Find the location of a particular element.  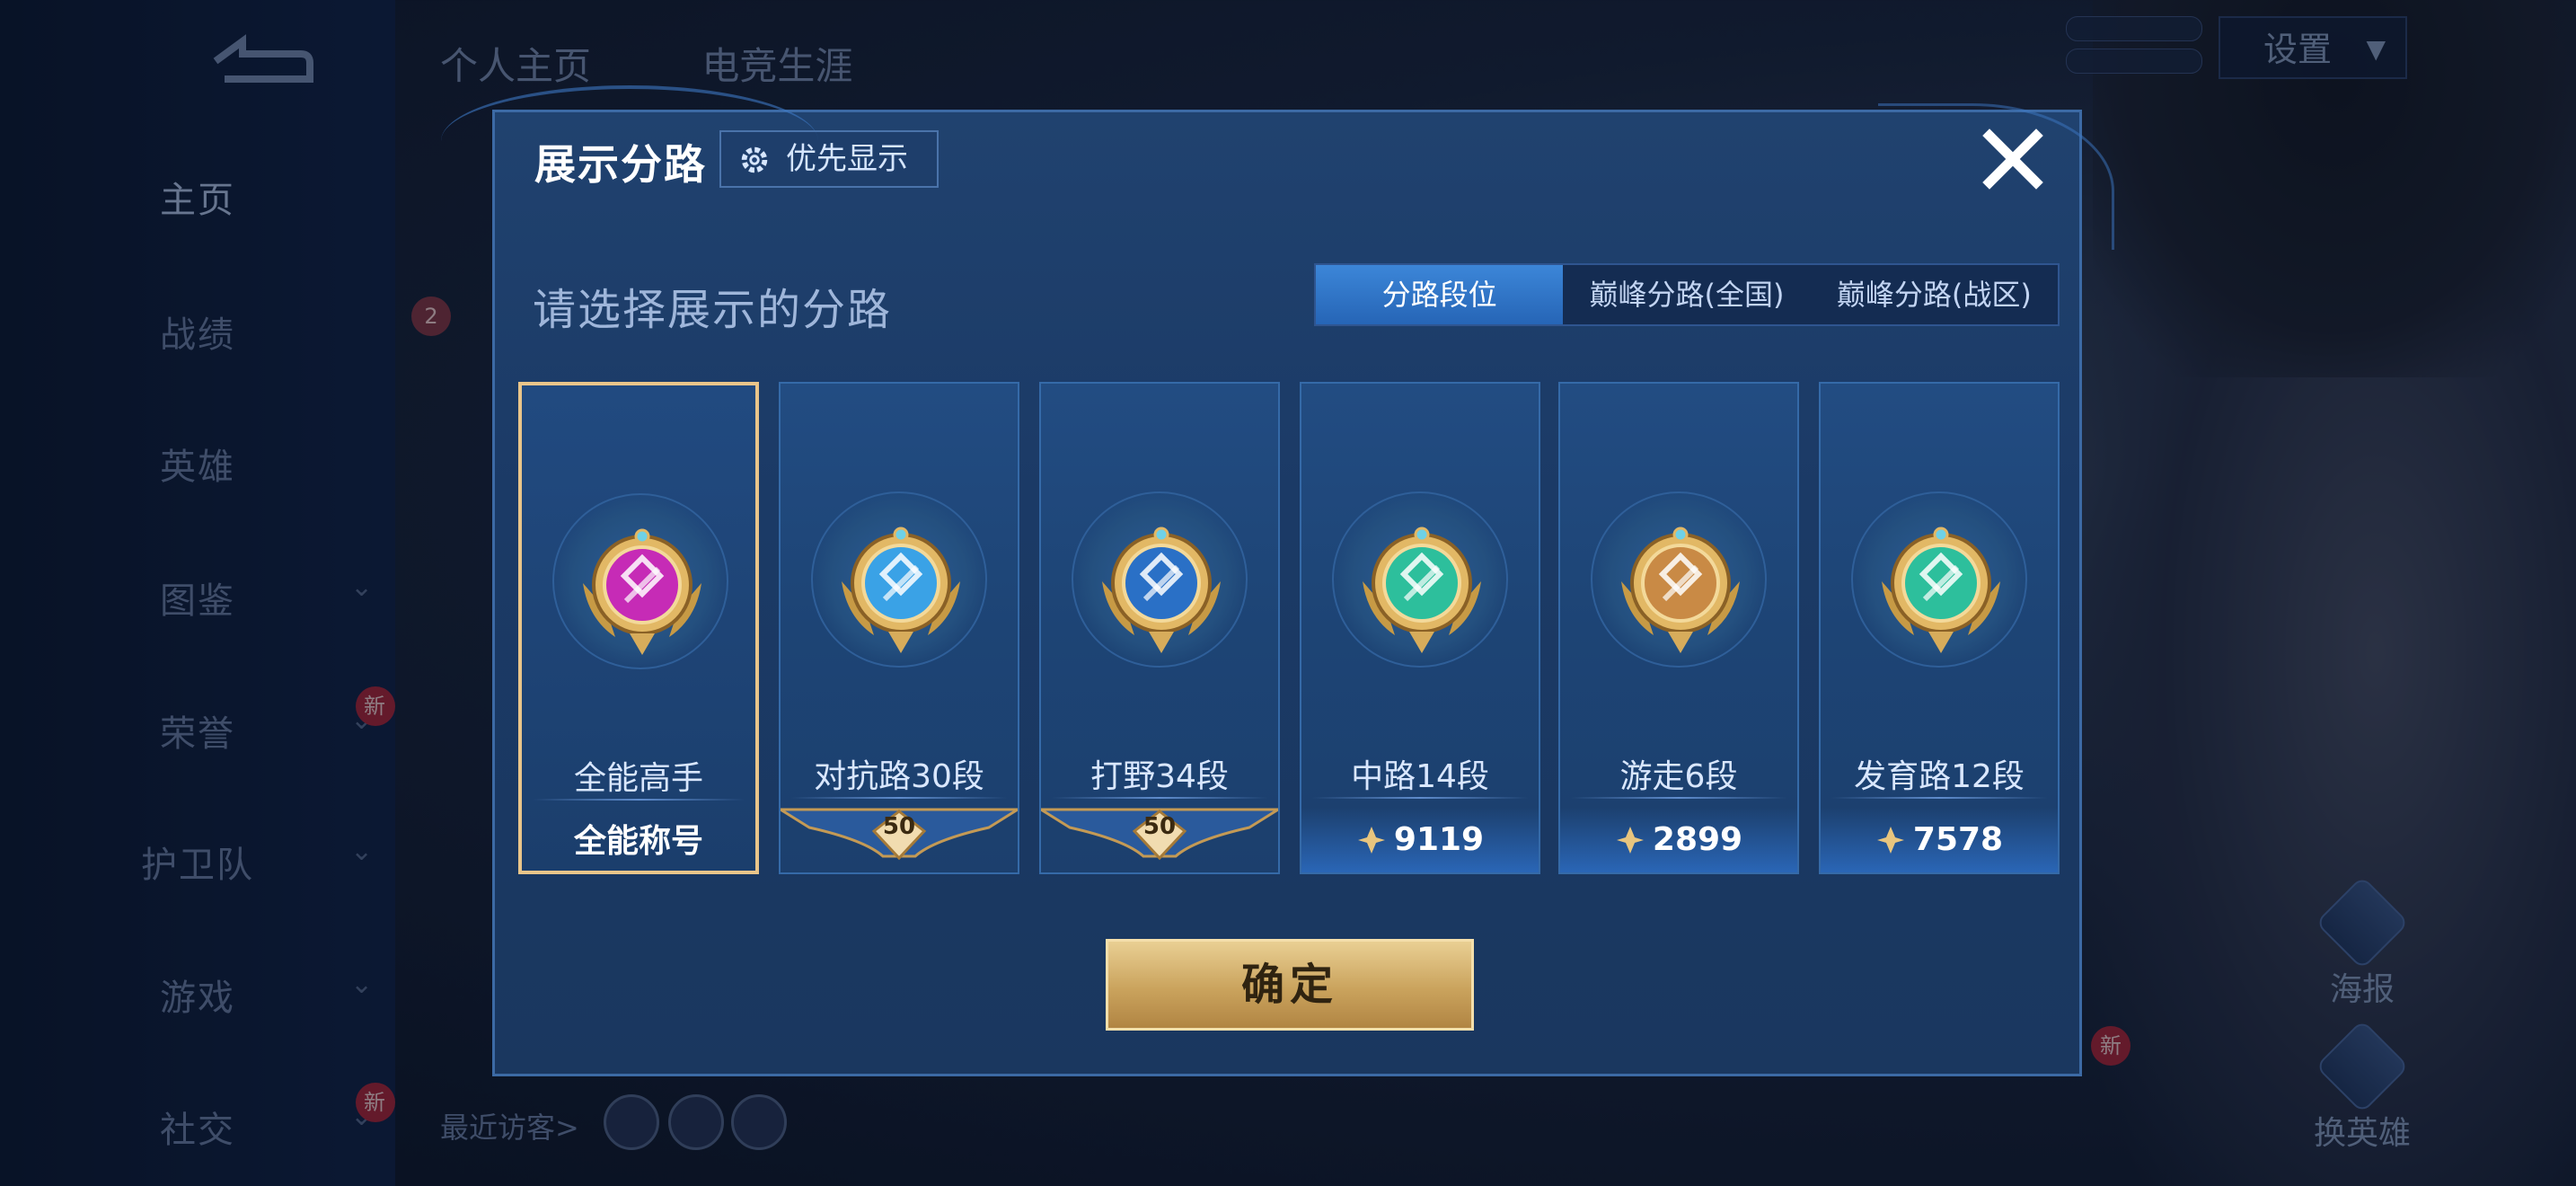

lane-type-tabs: 分路段位 巅峰分路(全国) 巅峰分路(战区) is located at coordinates (1687, 294).